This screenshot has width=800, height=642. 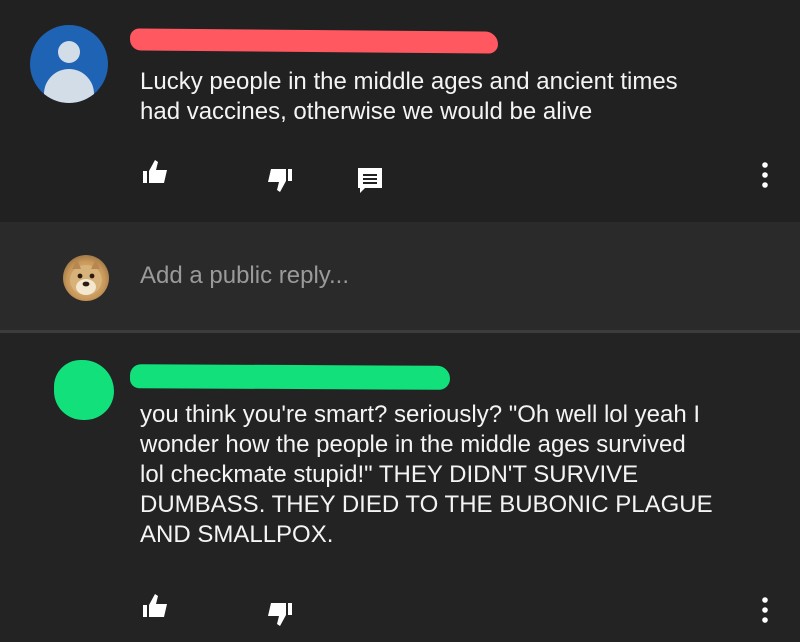 What do you see at coordinates (69, 86) in the screenshot?
I see `avatar-body` at bounding box center [69, 86].